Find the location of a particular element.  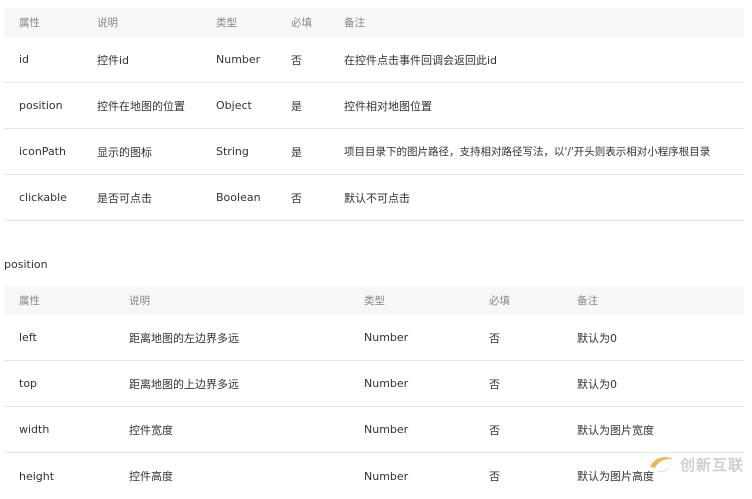

cell-remark: 默认为图片宽度 is located at coordinates (615, 430).